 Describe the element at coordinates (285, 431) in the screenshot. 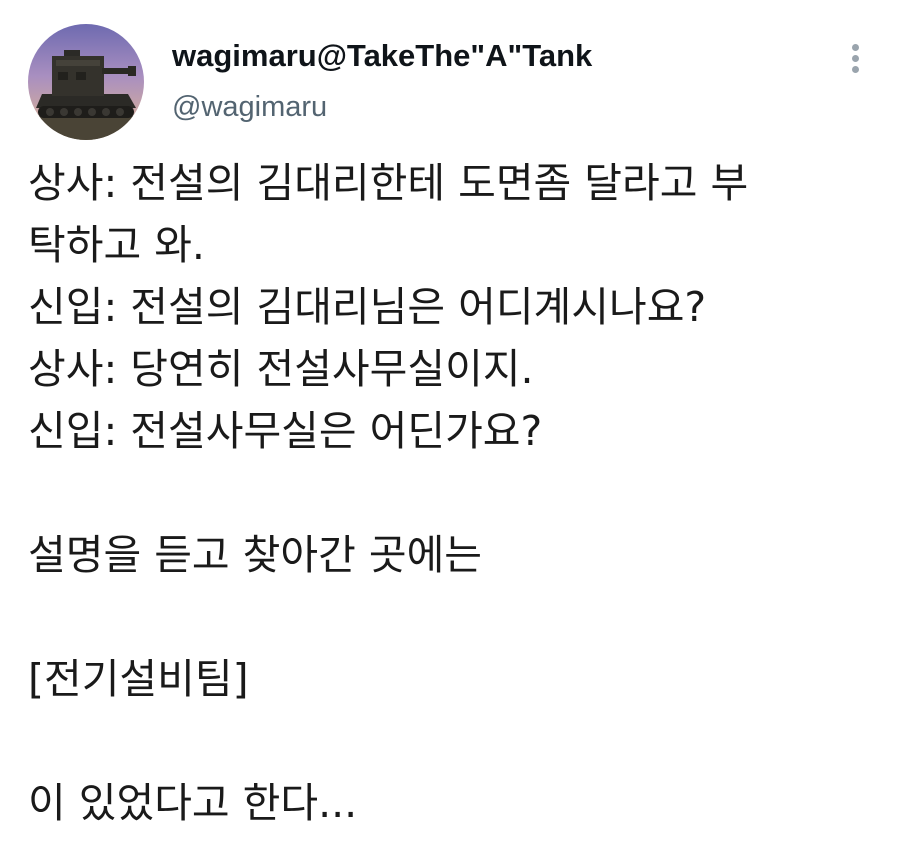

I see `tweet-line: 신입: 전설사무실은 어딘가요?` at that location.